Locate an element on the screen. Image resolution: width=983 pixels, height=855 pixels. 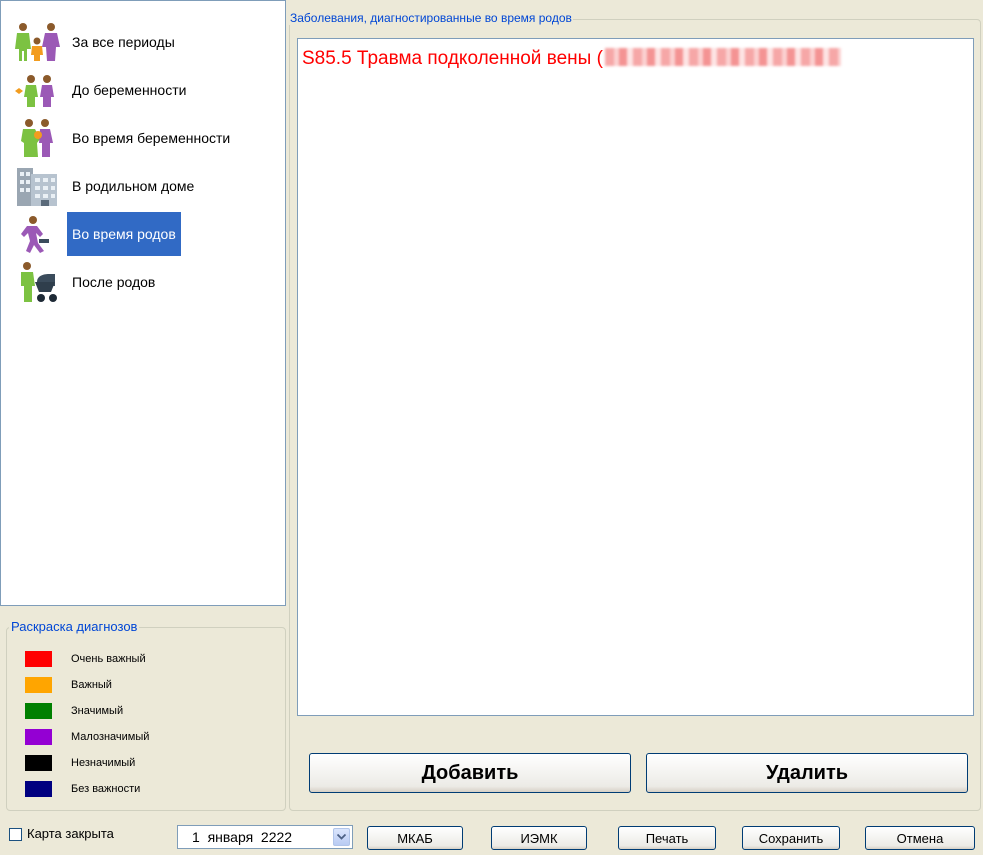
legend-item-label: Очень важный is located at coordinates (108, 659).